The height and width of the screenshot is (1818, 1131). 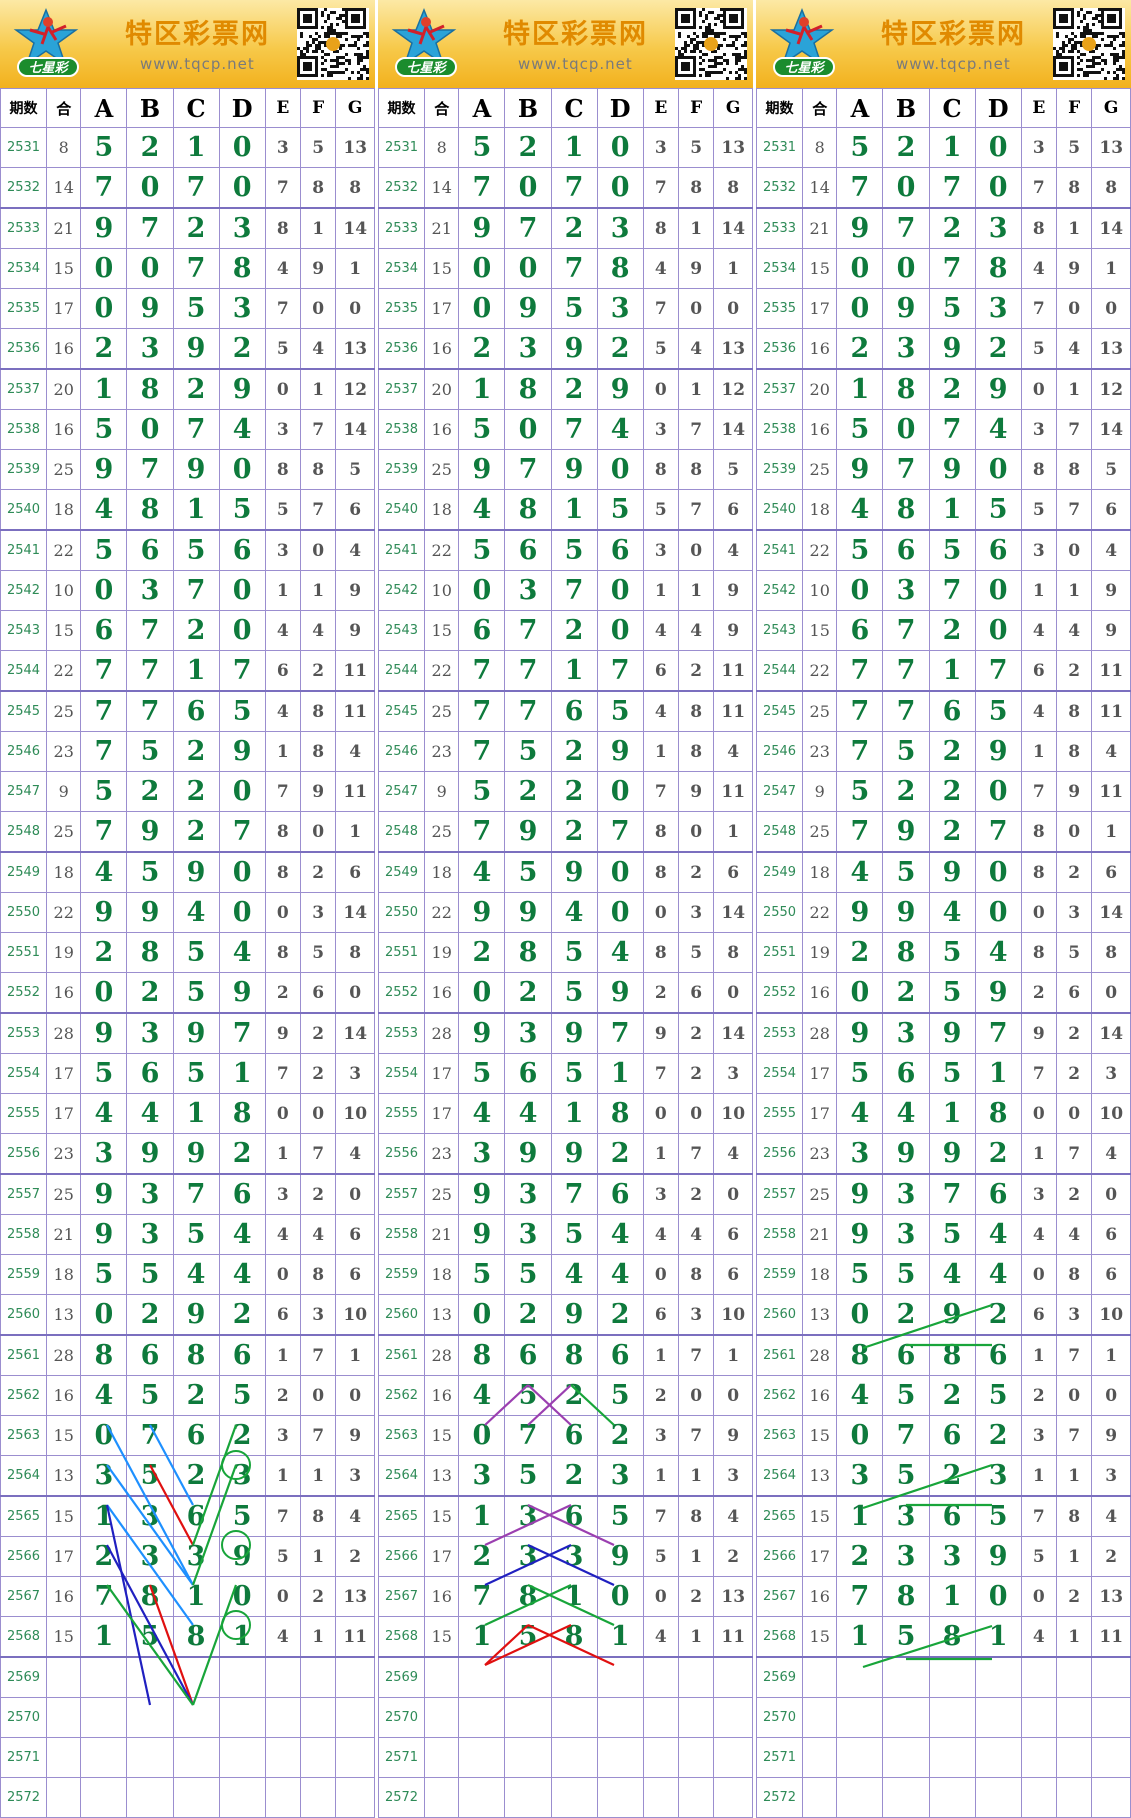 I want to click on period-cell: 2564, so click(x=779, y=1476).